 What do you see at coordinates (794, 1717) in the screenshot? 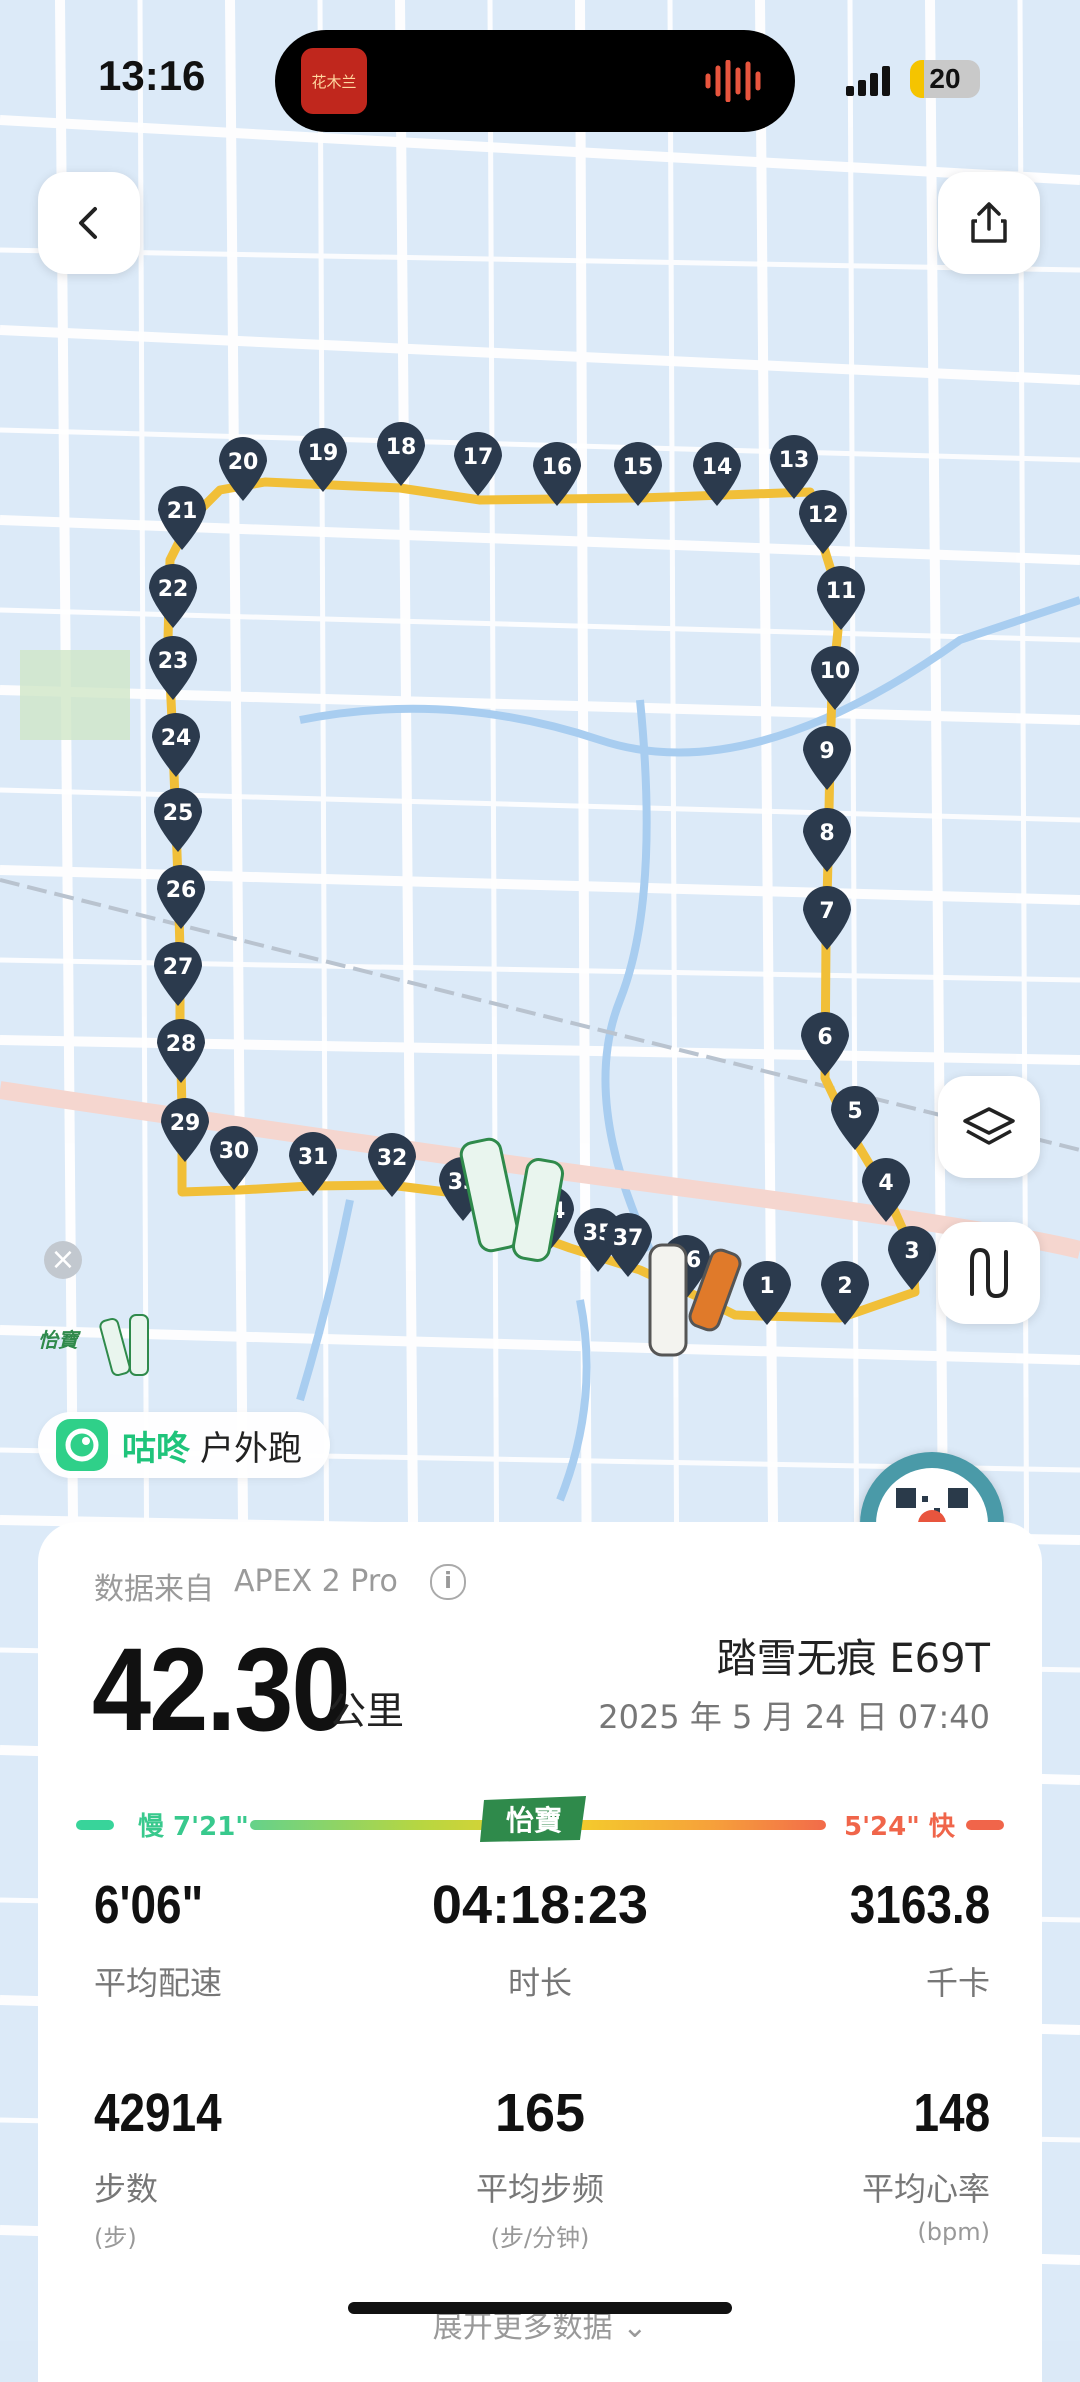
I see `workout-date: 2025 年 5 月 24 日 07:40` at bounding box center [794, 1717].